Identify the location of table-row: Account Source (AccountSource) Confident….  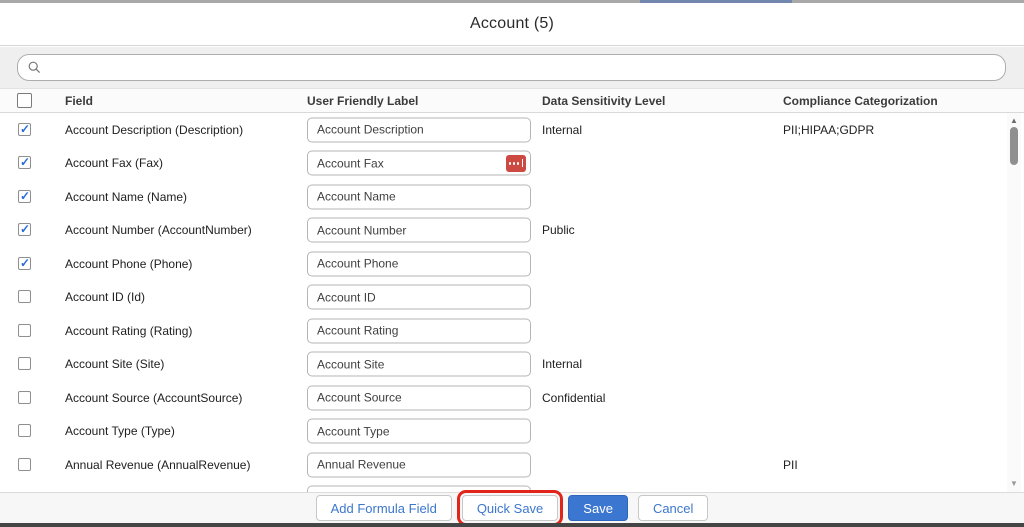
(512, 398).